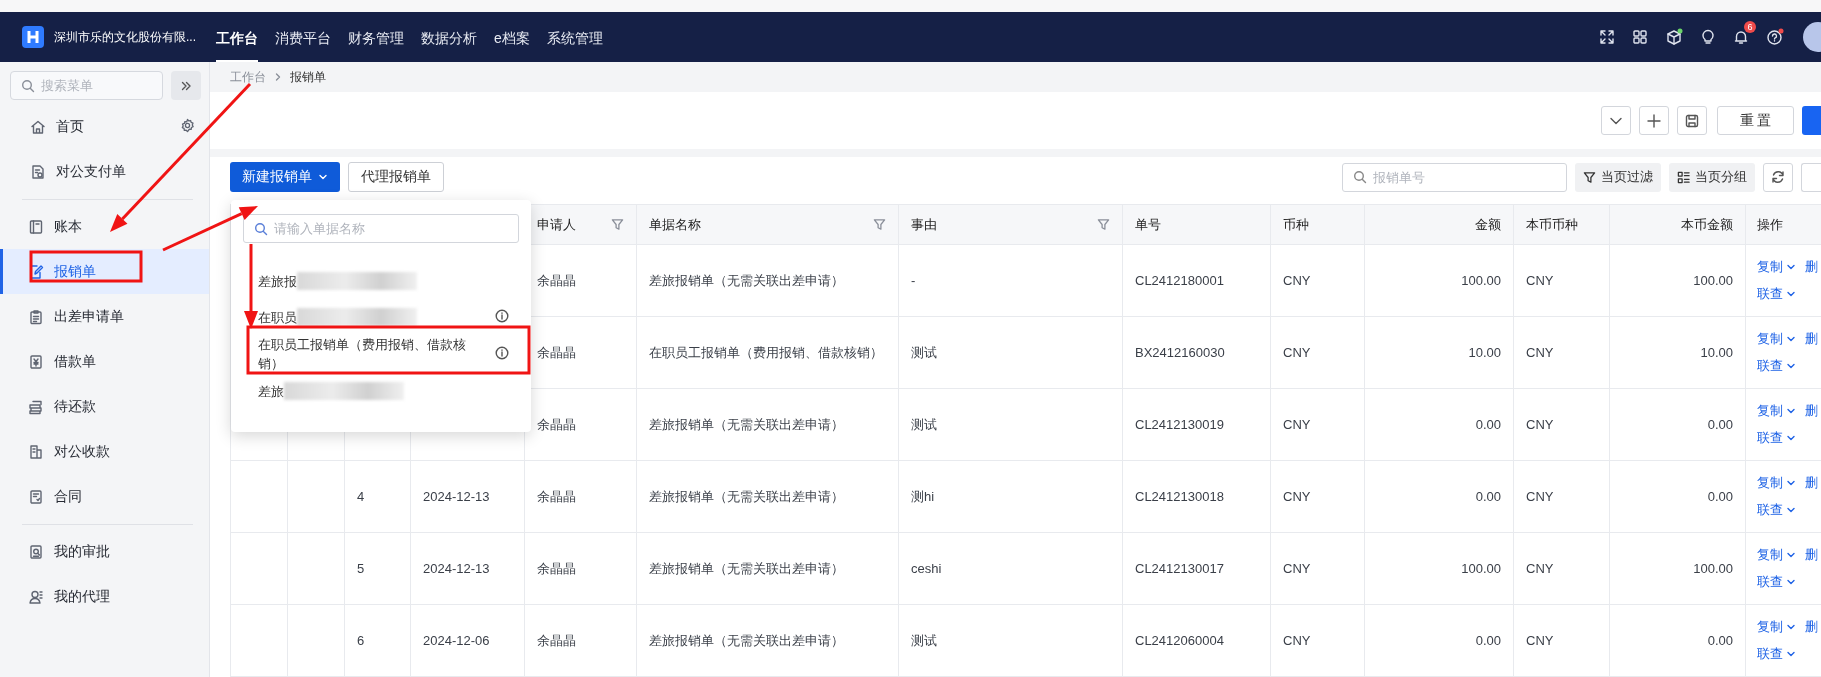 The image size is (1821, 677). What do you see at coordinates (1640, 37) in the screenshot?
I see `grid-icon` at bounding box center [1640, 37].